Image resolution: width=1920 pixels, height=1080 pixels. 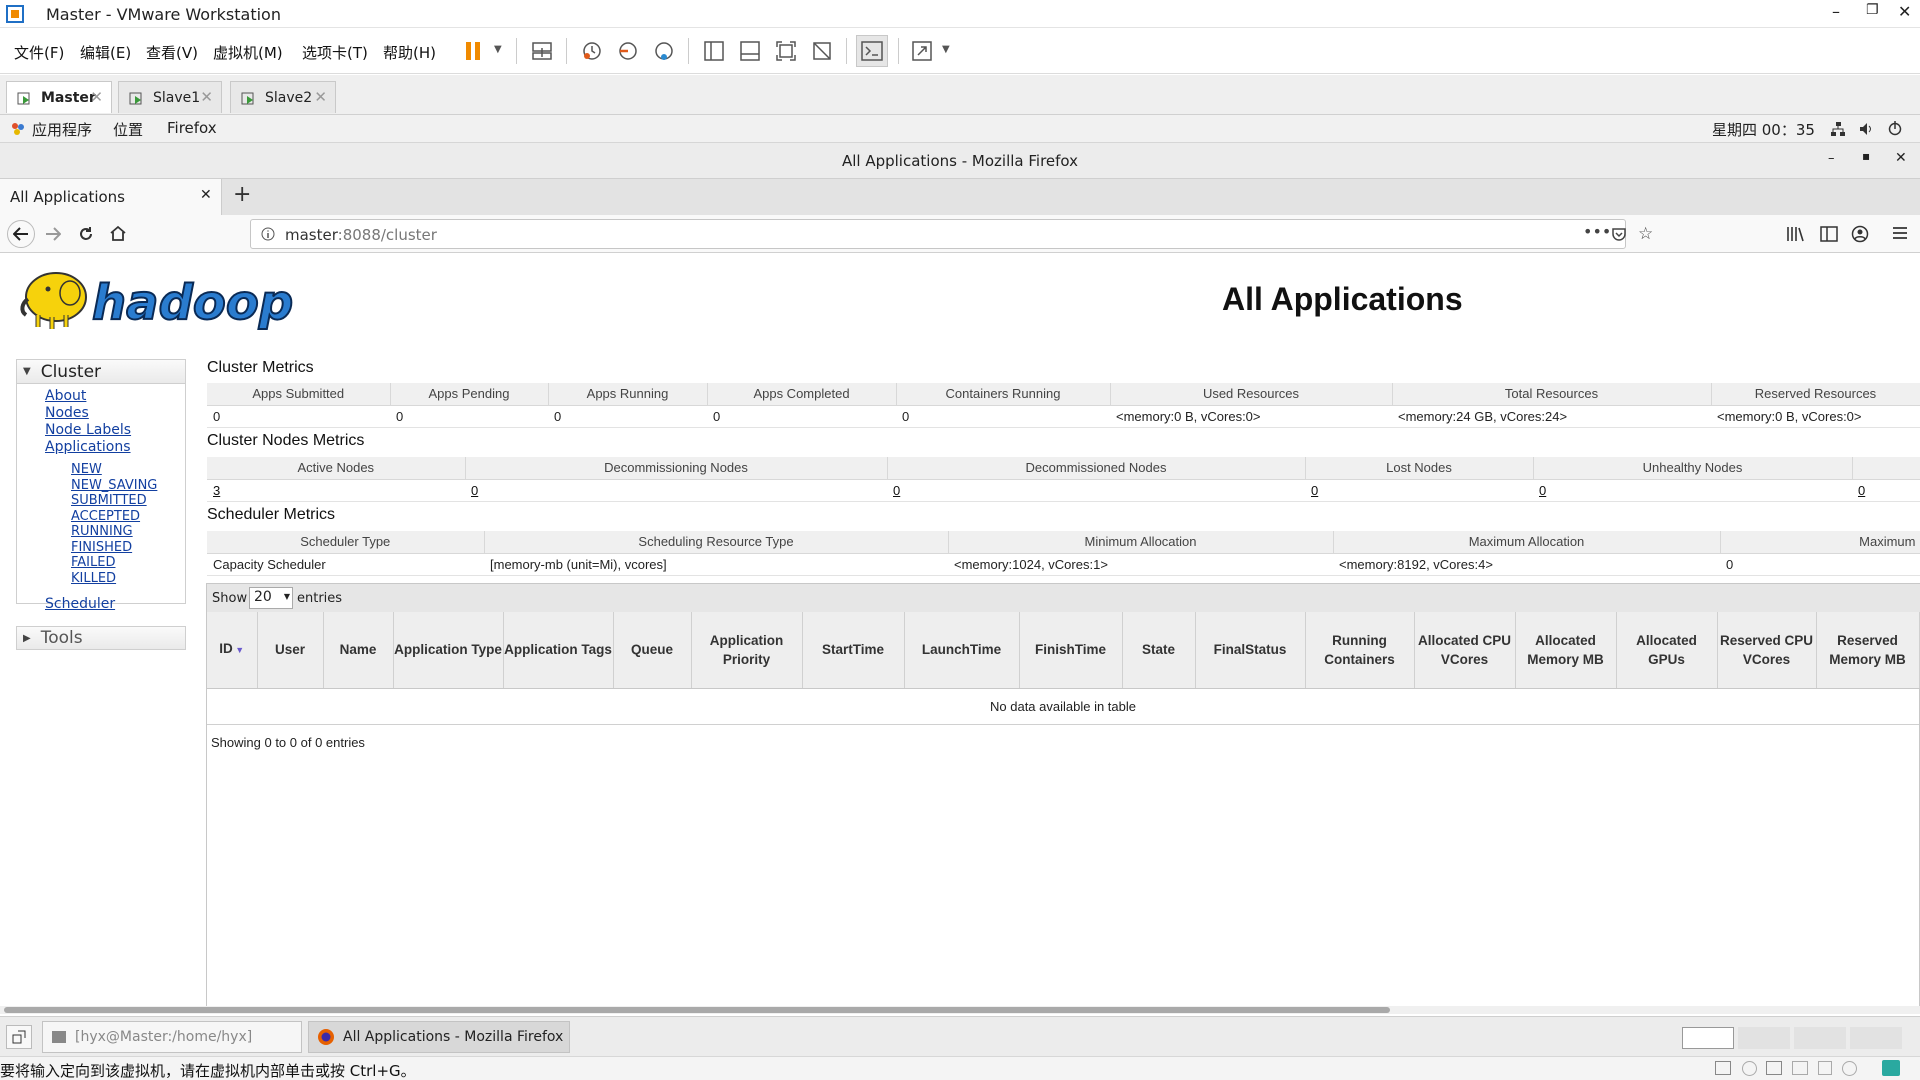 What do you see at coordinates (1619, 234) in the screenshot?
I see `pocket-icon` at bounding box center [1619, 234].